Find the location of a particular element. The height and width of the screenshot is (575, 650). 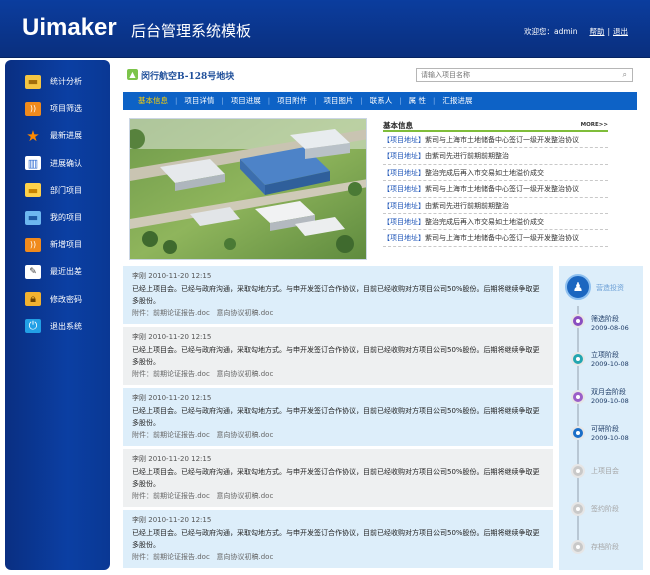

tab-project-progress: 项目进展 is located at coordinates (246, 101).